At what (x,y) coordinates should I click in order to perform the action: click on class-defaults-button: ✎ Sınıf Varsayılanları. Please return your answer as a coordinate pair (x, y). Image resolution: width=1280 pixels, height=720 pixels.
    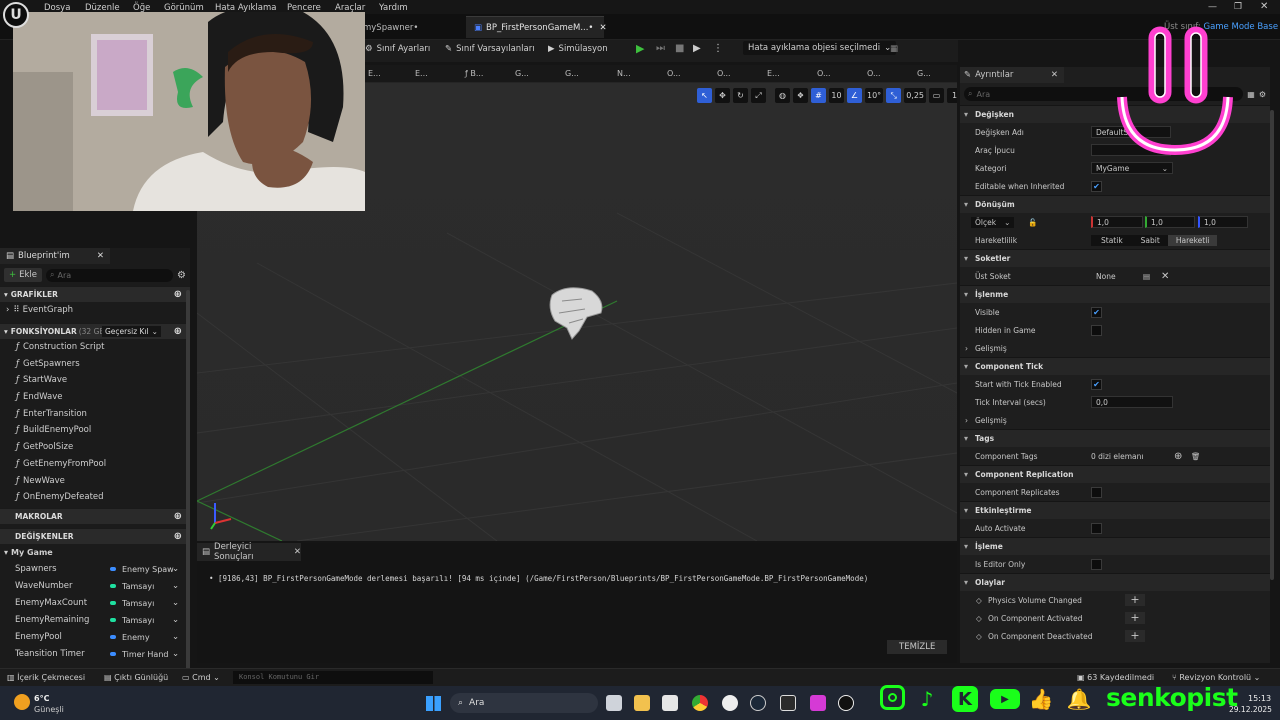
    Looking at the image, I should click on (490, 49).